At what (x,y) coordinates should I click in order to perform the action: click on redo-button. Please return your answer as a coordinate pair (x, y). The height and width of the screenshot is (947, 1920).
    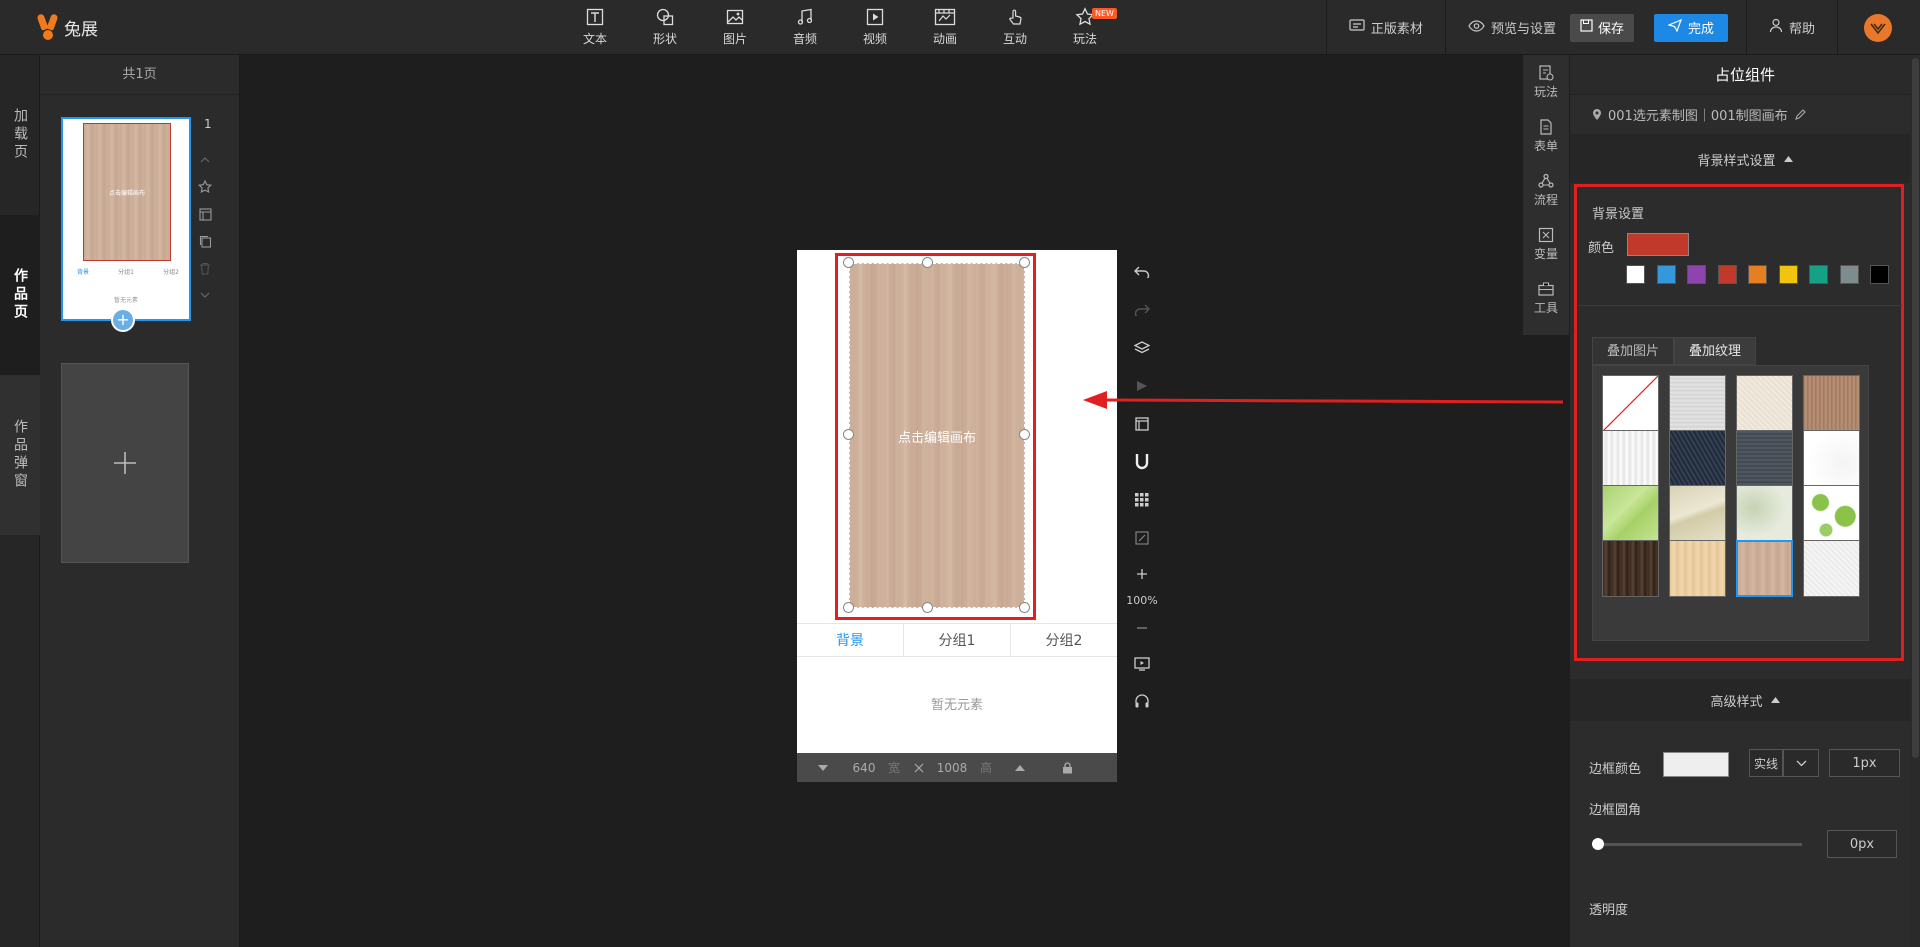
    Looking at the image, I should click on (1142, 310).